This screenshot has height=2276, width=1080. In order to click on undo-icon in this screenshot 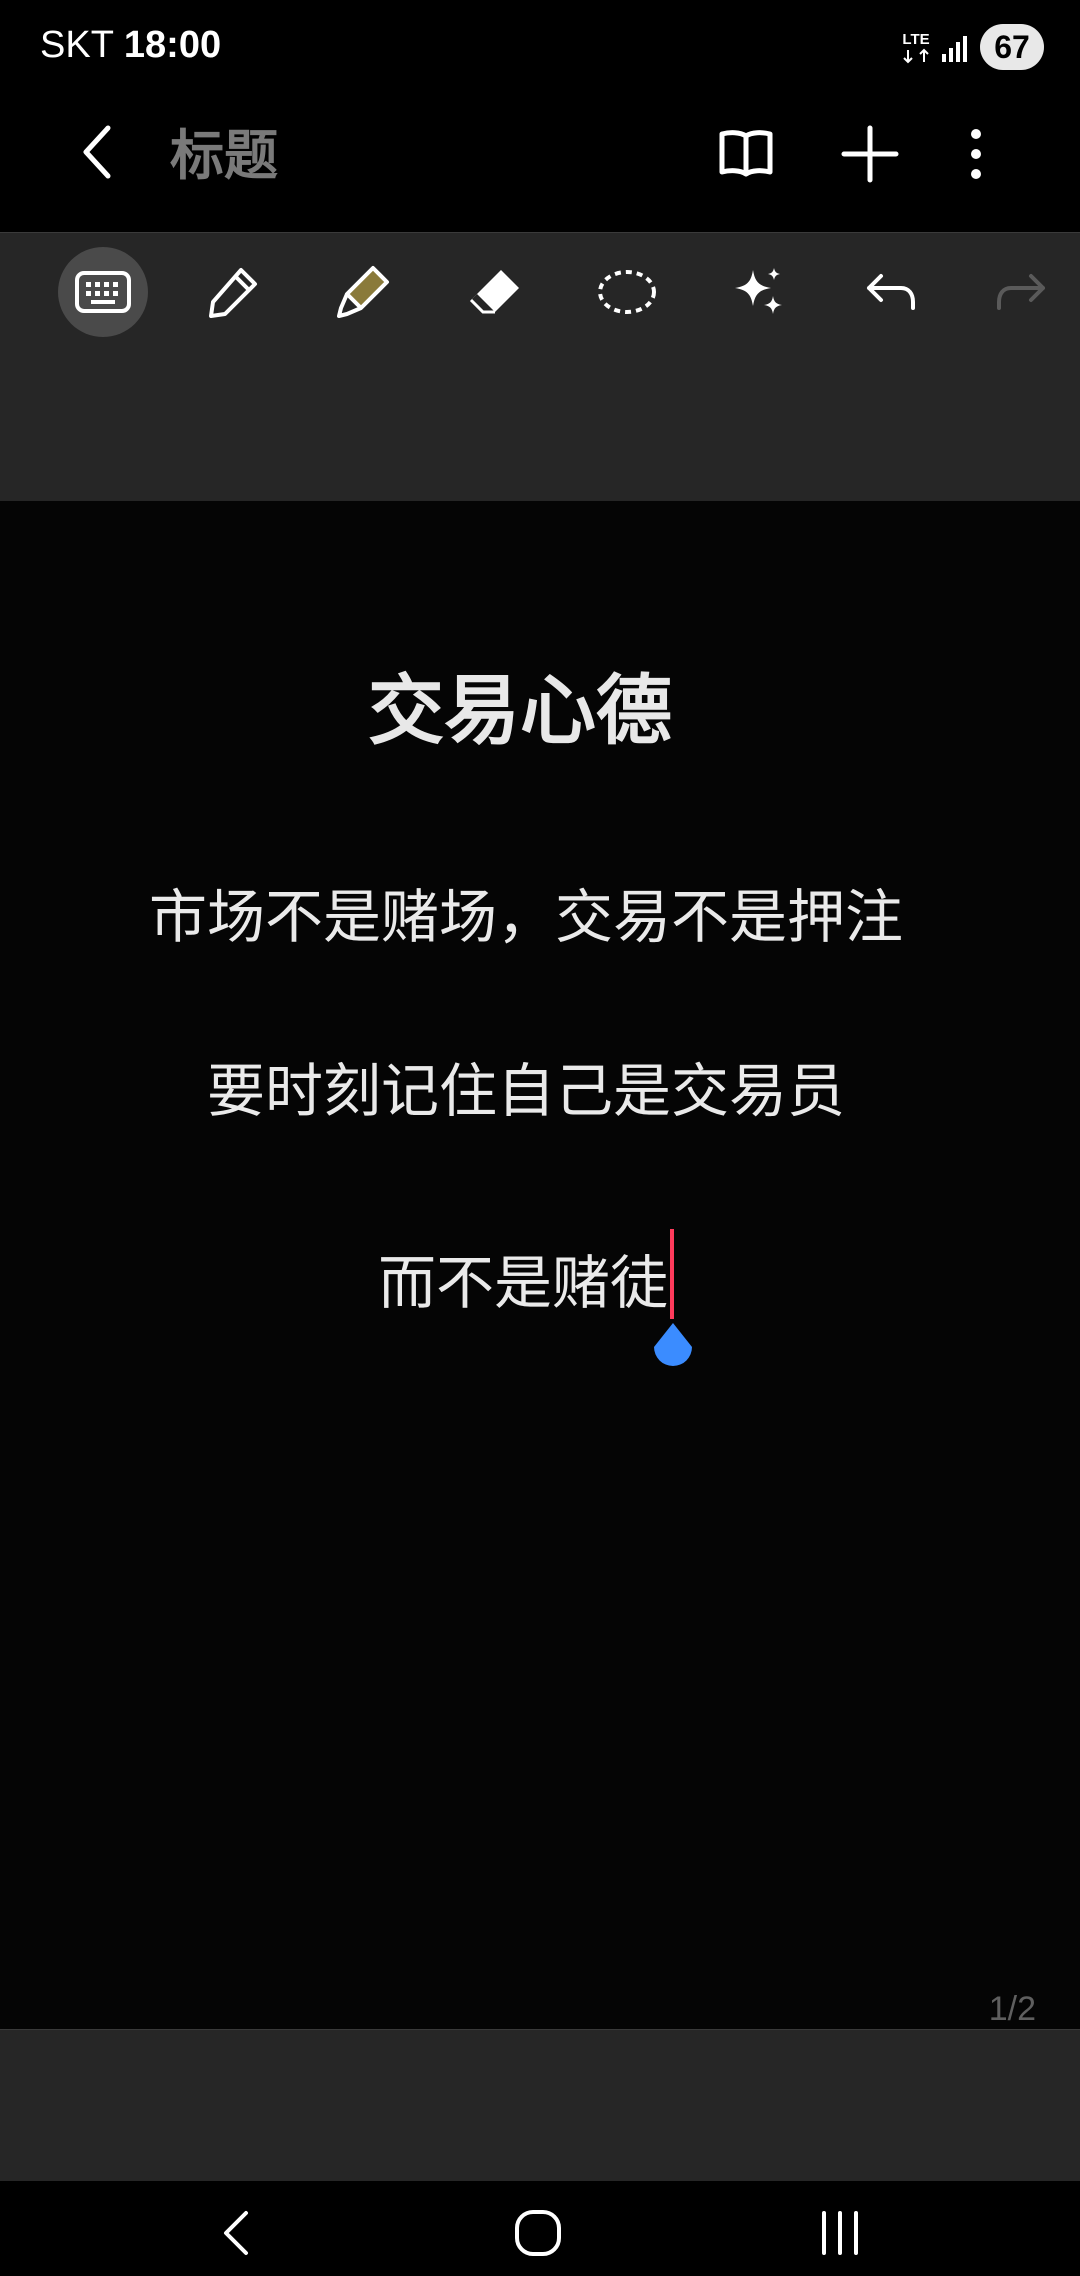, I will do `click(891, 292)`.